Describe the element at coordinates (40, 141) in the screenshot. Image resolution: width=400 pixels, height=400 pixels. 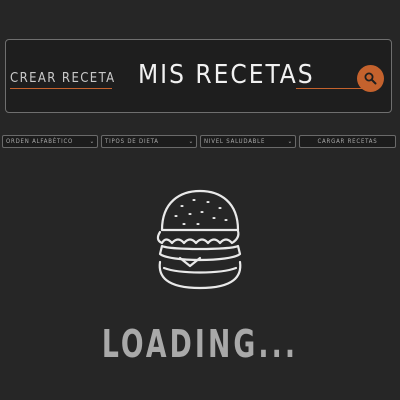
I see `sort-select-label: ORDEN ALFABÉTICO` at that location.